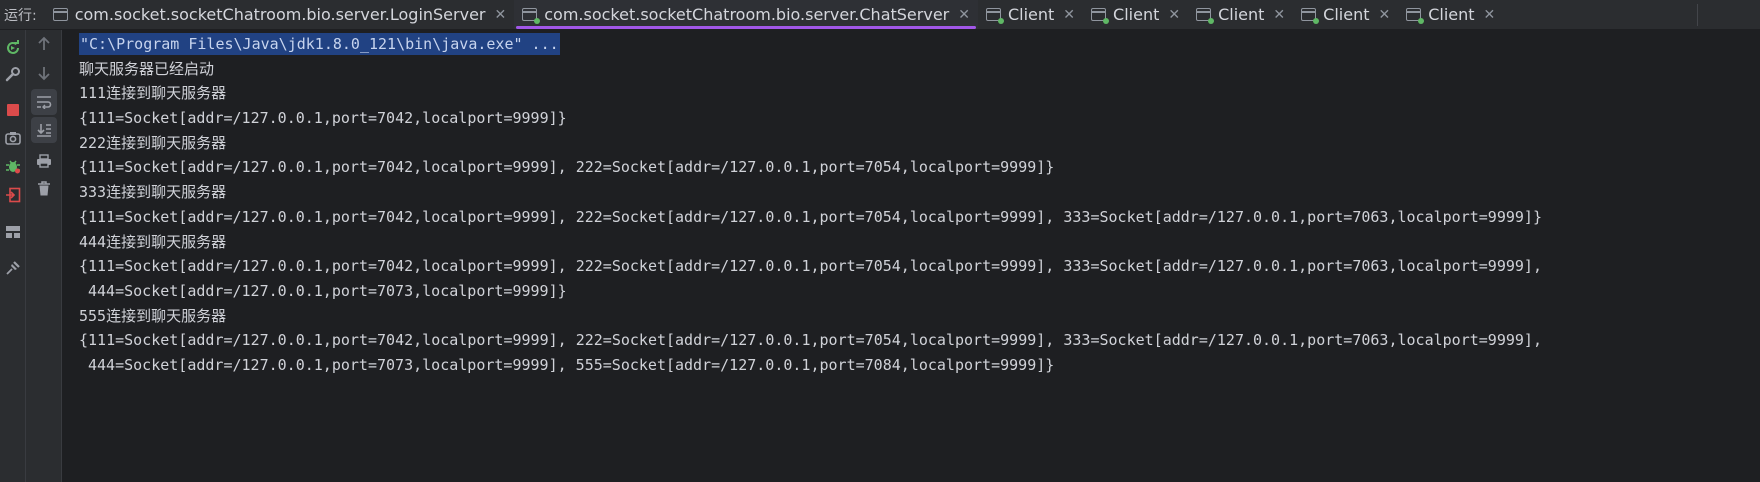 Image resolution: width=1760 pixels, height=482 pixels. Describe the element at coordinates (13, 195) in the screenshot. I see `exit-icon` at that location.